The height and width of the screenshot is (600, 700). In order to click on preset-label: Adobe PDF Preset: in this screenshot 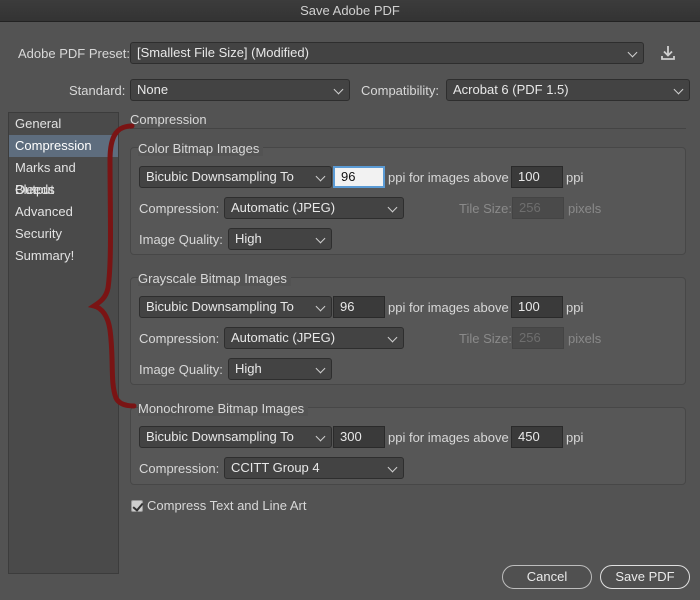, I will do `click(74, 53)`.